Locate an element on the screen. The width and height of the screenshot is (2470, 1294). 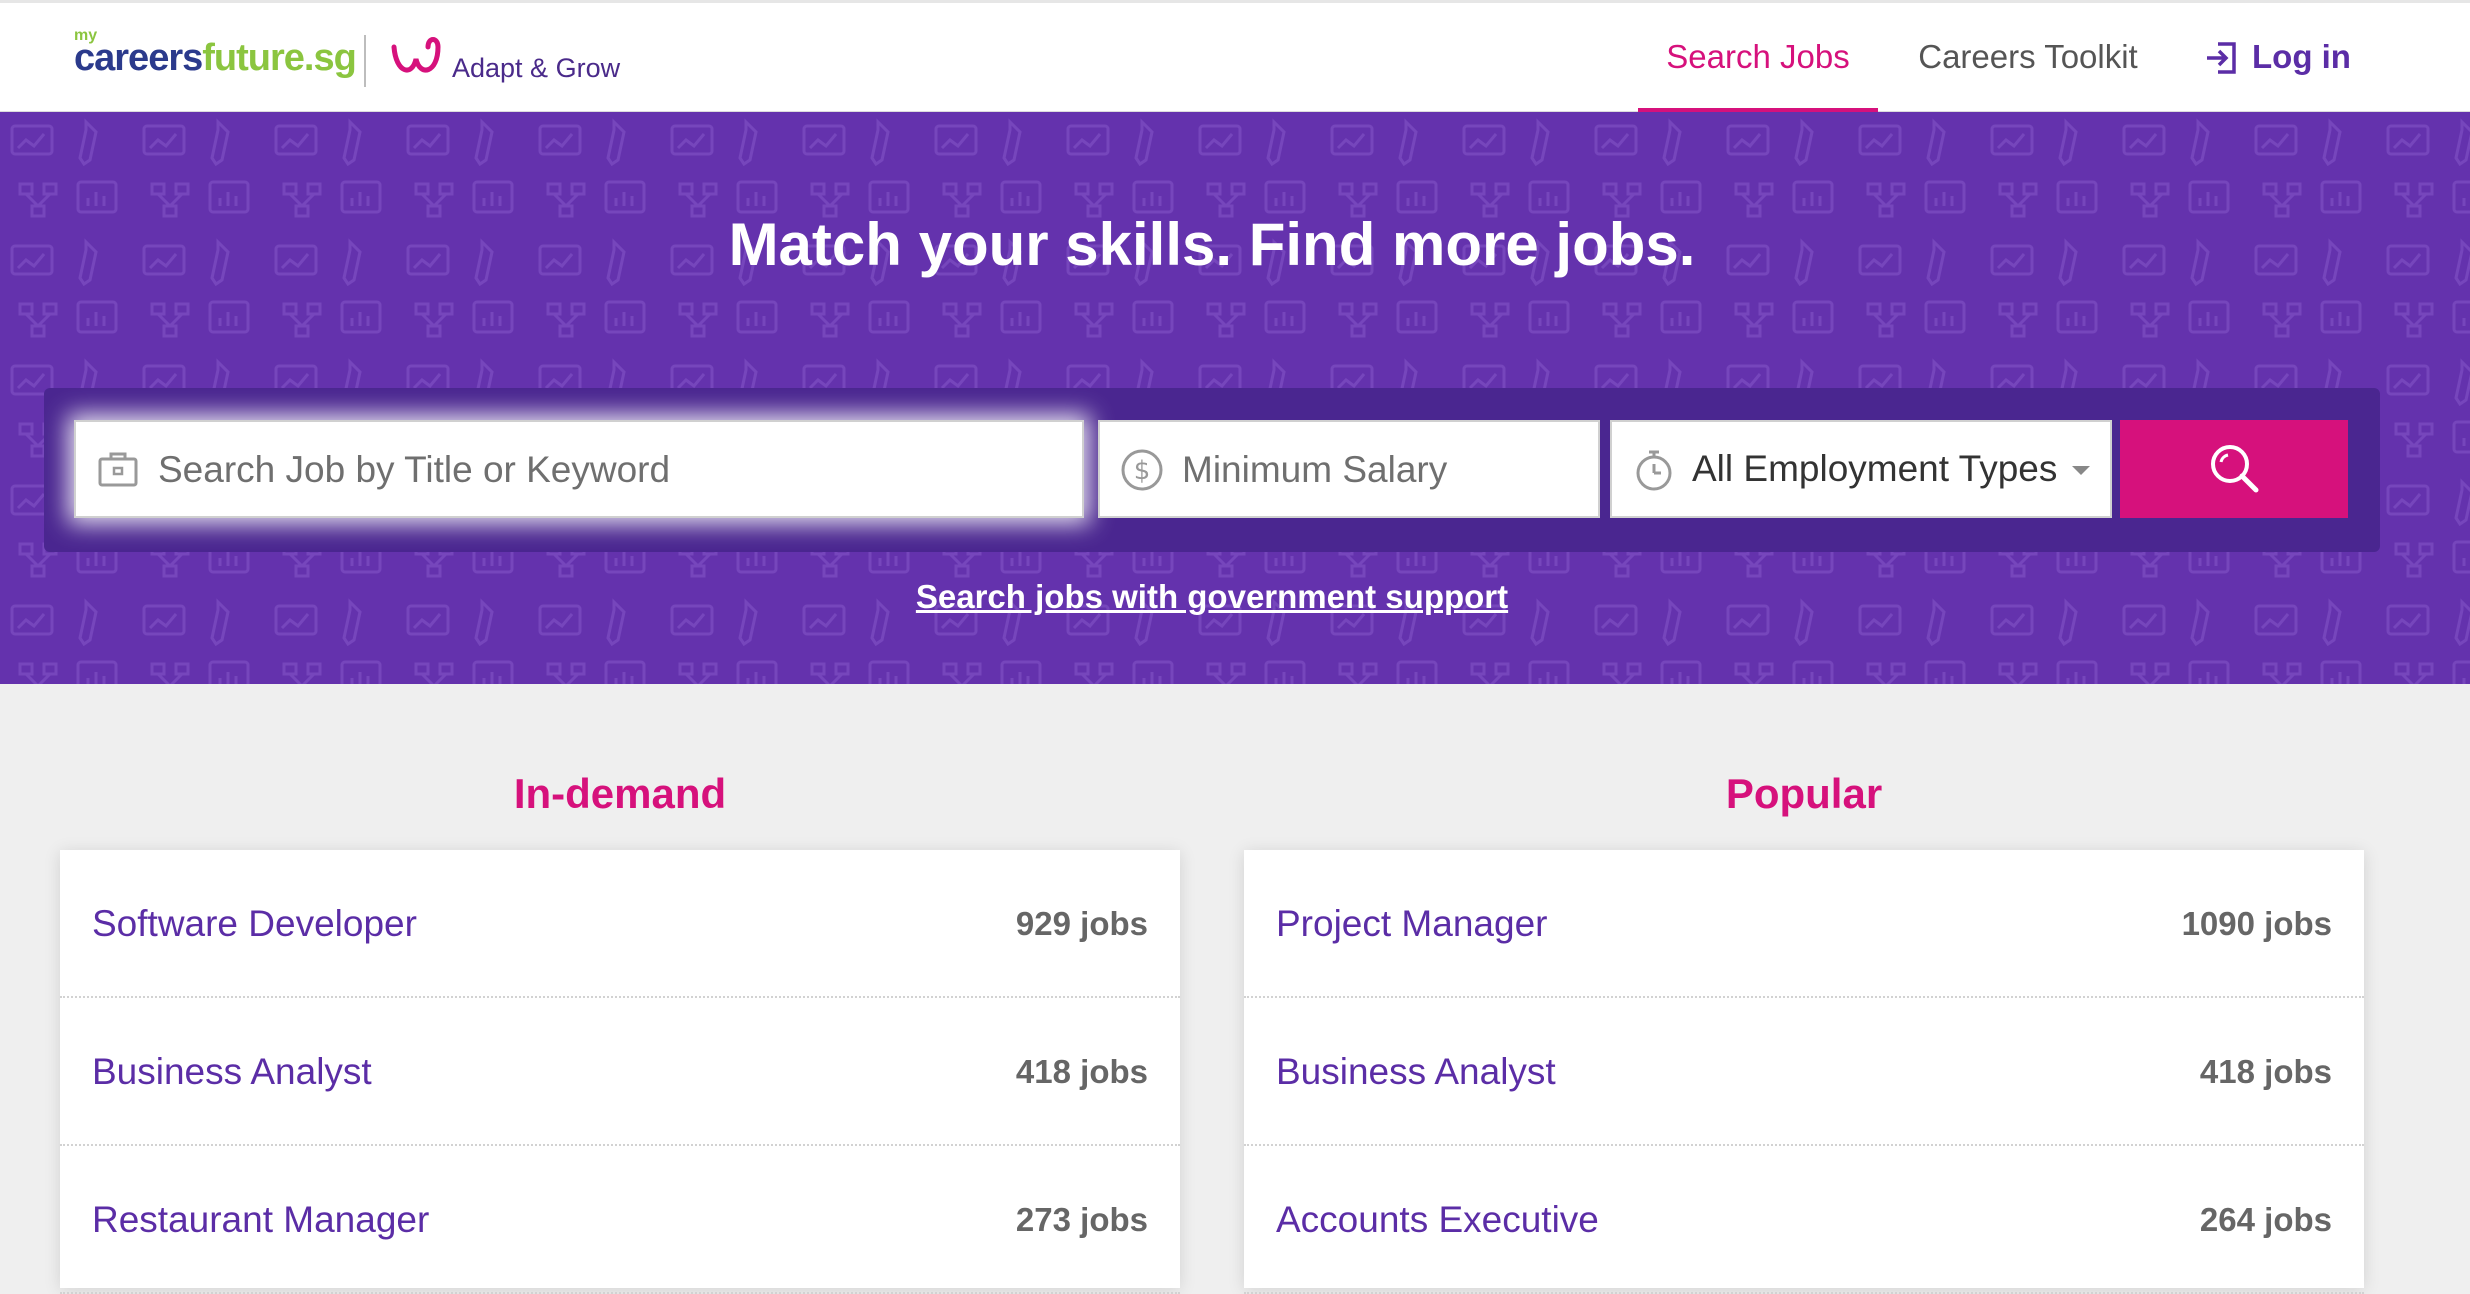
job-role: Software Developer is located at coordinates (254, 923).